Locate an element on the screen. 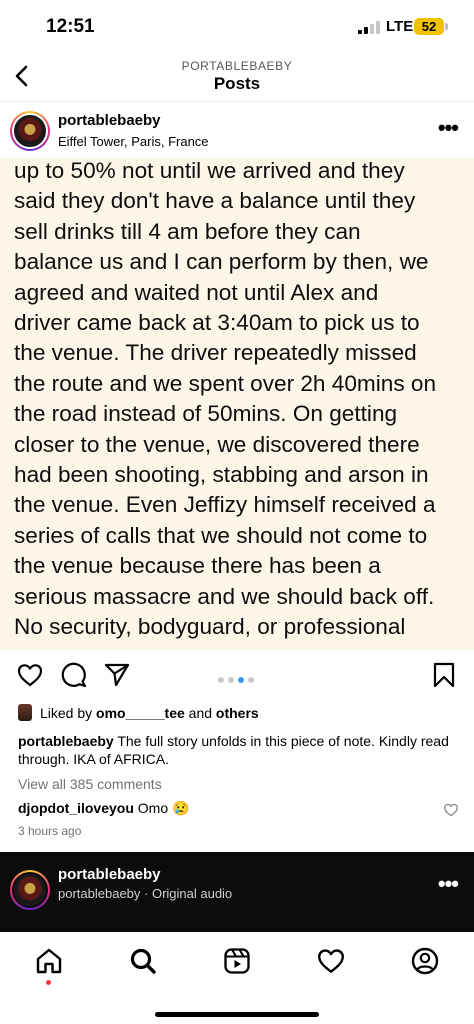  reels-icon is located at coordinates (237, 961).